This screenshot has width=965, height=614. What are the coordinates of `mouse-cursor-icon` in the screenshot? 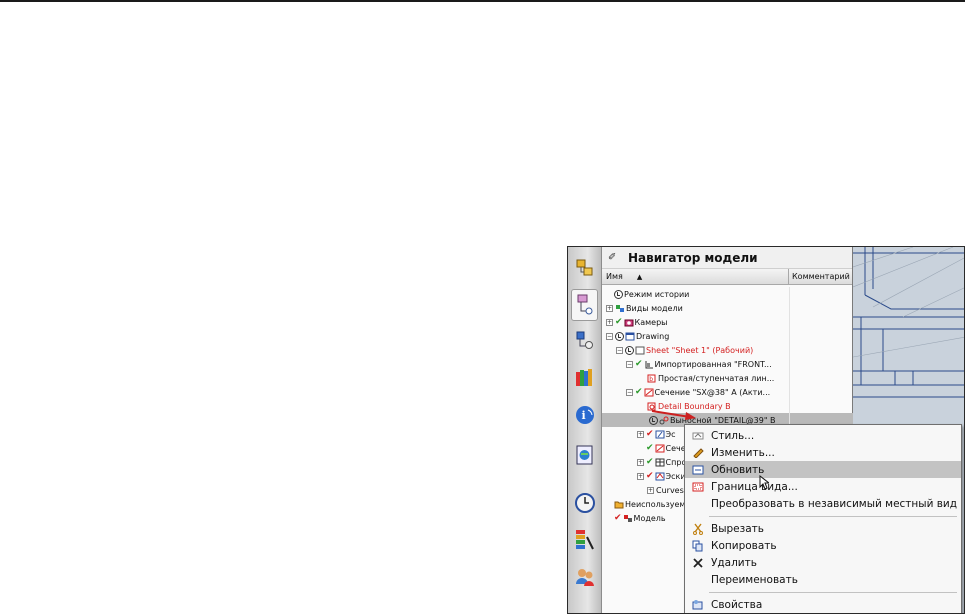 It's located at (764, 482).